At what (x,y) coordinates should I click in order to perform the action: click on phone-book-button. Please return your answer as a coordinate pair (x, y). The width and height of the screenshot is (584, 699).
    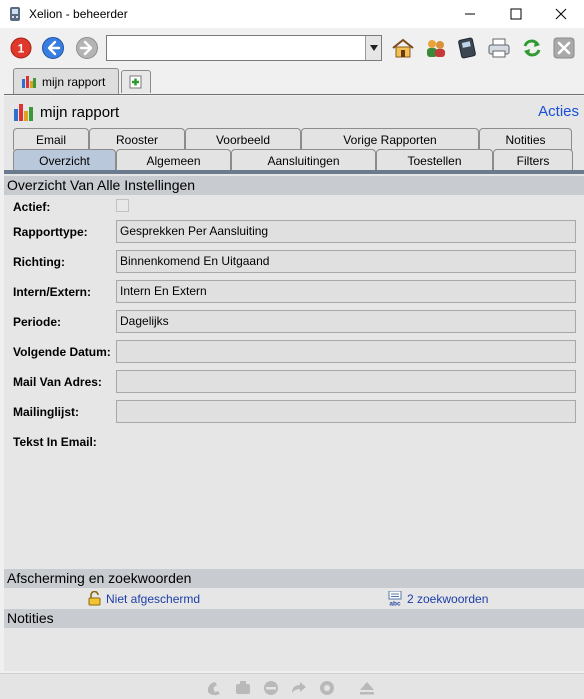
    Looking at the image, I should click on (468, 48).